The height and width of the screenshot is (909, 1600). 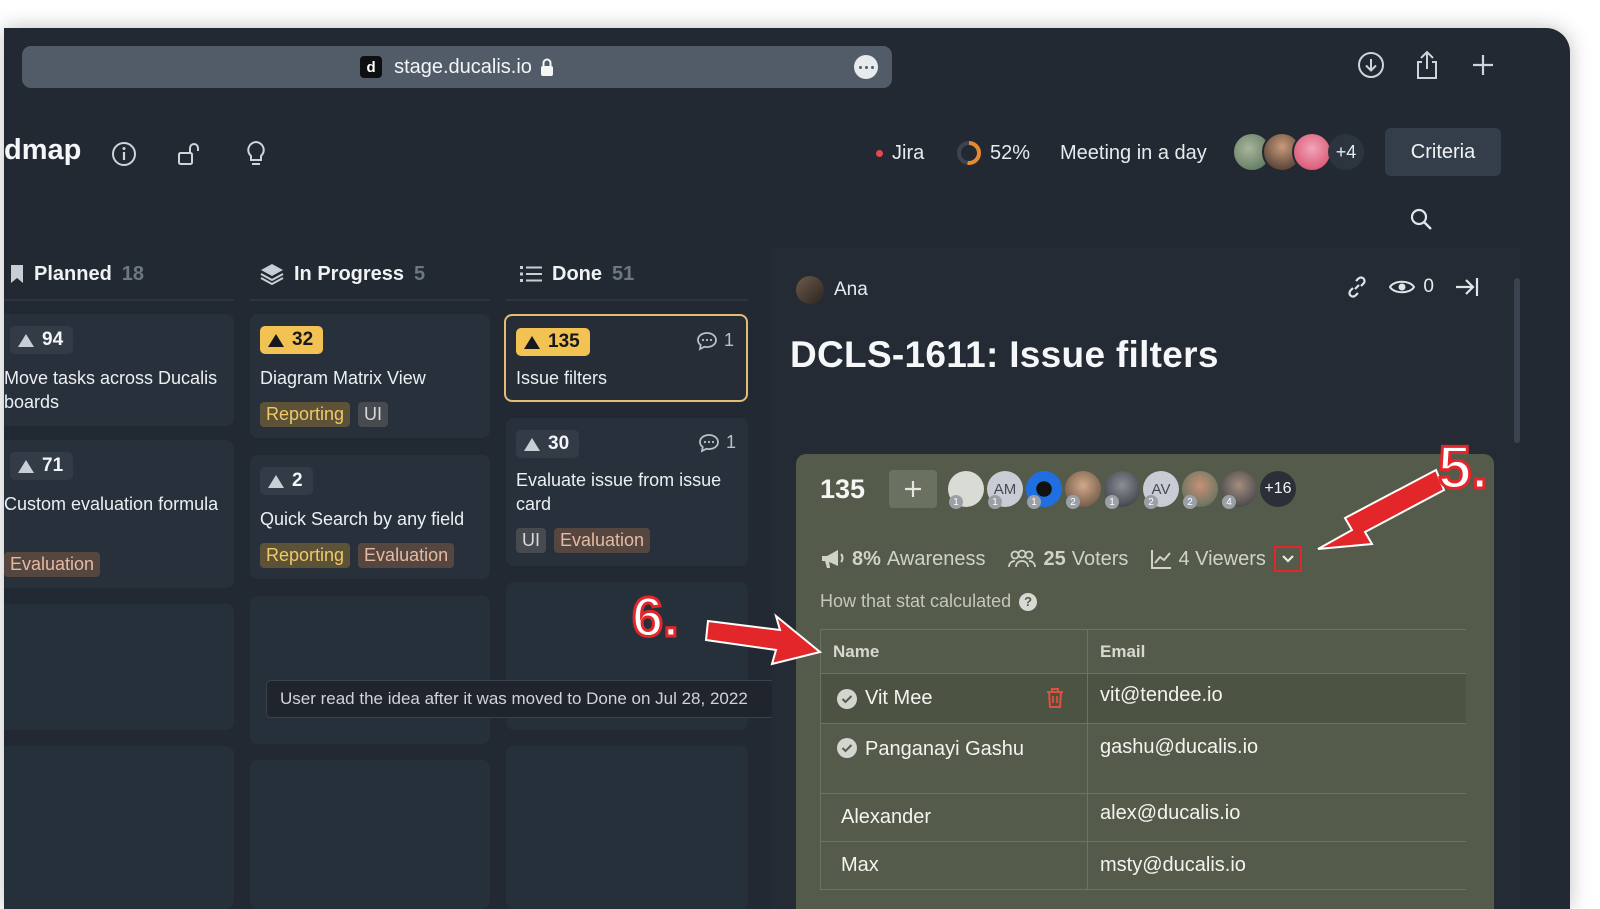 I want to click on close-panel-icon, so click(x=1467, y=287).